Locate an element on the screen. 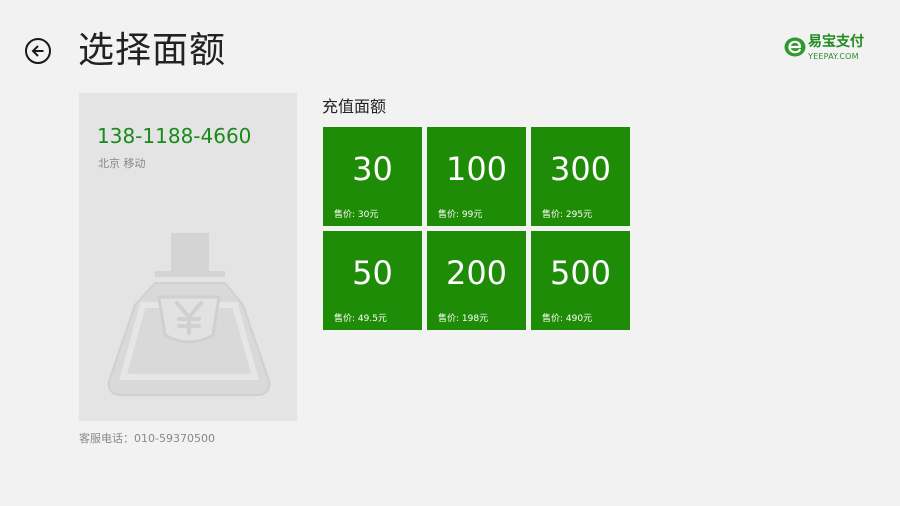  arrow-left-icon is located at coordinates (37, 51).